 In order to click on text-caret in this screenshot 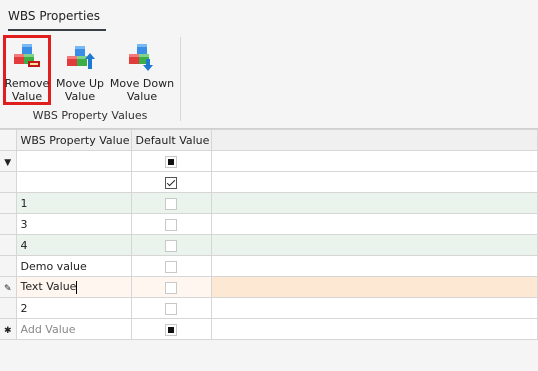, I will do `click(77, 287)`.